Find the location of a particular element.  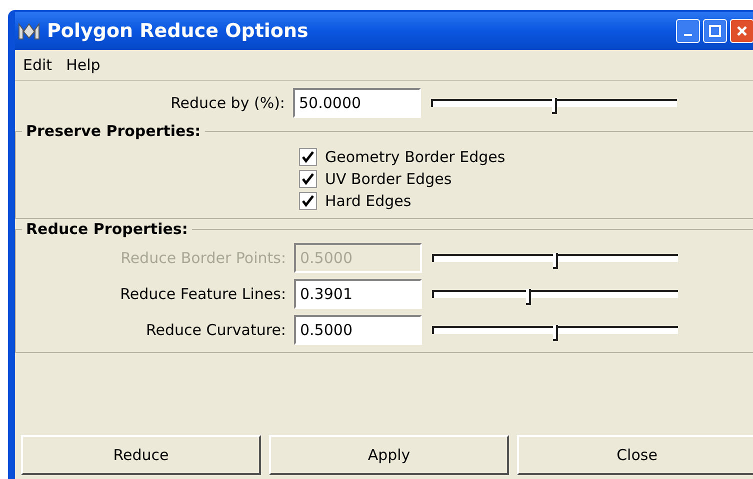

menu-item: Edit is located at coordinates (37, 65).